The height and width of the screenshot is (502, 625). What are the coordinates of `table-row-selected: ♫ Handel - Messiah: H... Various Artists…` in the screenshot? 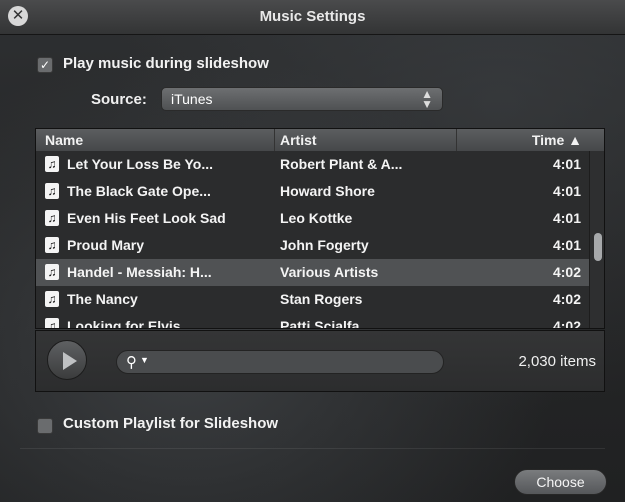 It's located at (312, 273).